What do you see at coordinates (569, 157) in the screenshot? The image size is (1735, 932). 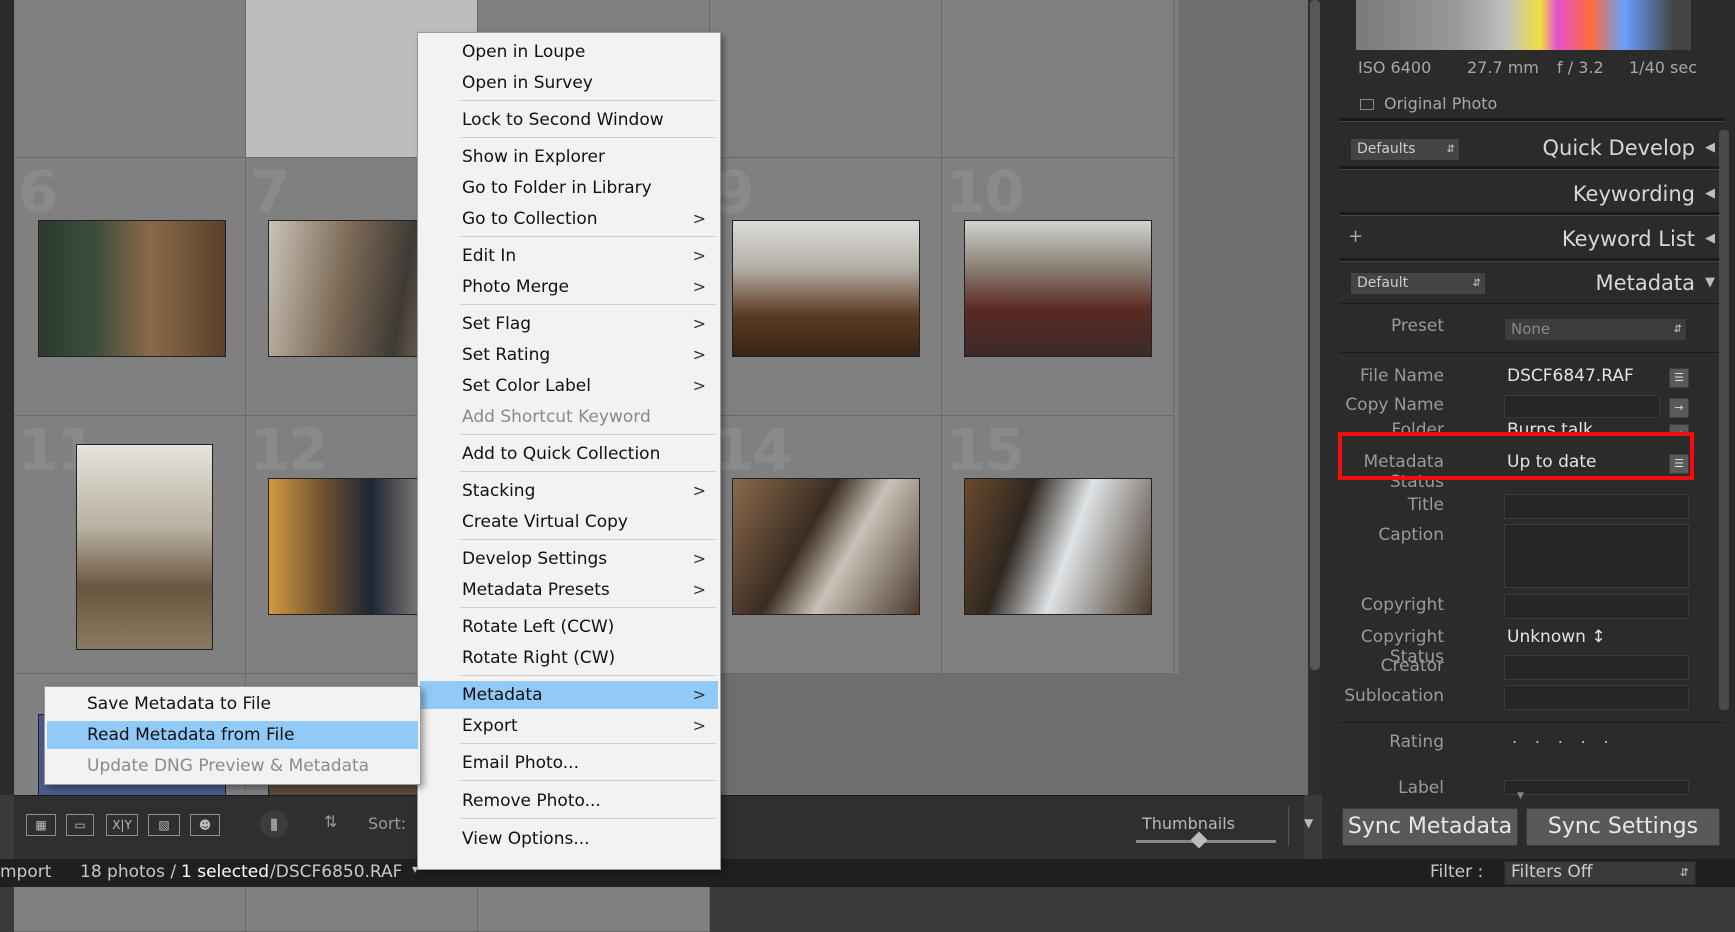 I see `menu-item-show-in-explorer: Show in Explorer` at bounding box center [569, 157].